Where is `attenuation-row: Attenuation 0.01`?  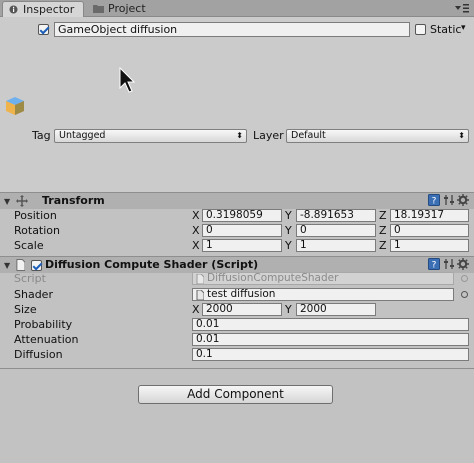
attenuation-row: Attenuation 0.01 is located at coordinates (237, 339).